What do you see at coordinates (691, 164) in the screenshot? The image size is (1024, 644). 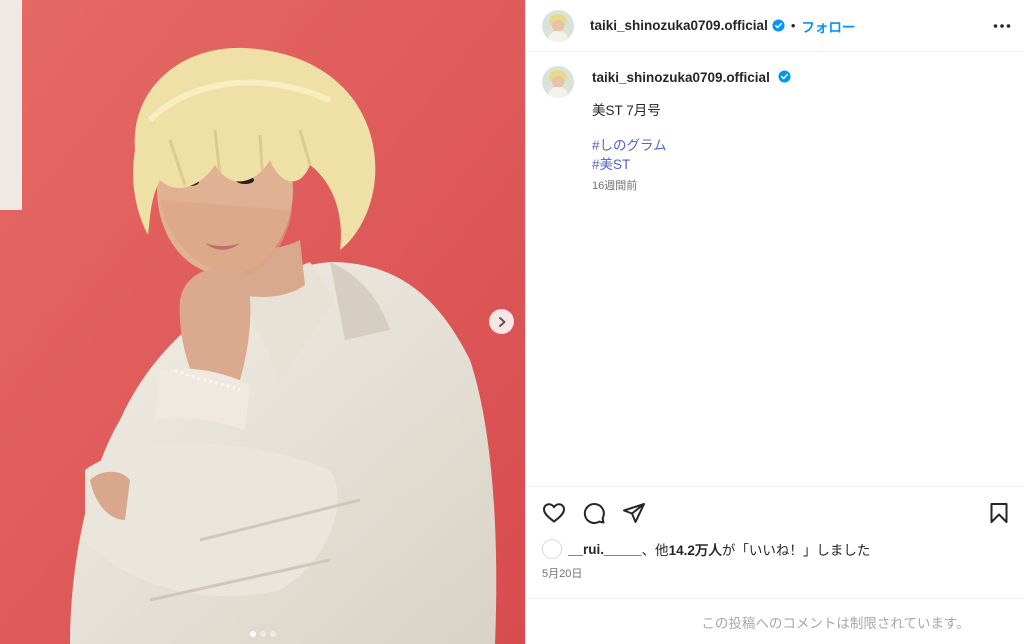 I see `hashtag-link: #美ST` at bounding box center [691, 164].